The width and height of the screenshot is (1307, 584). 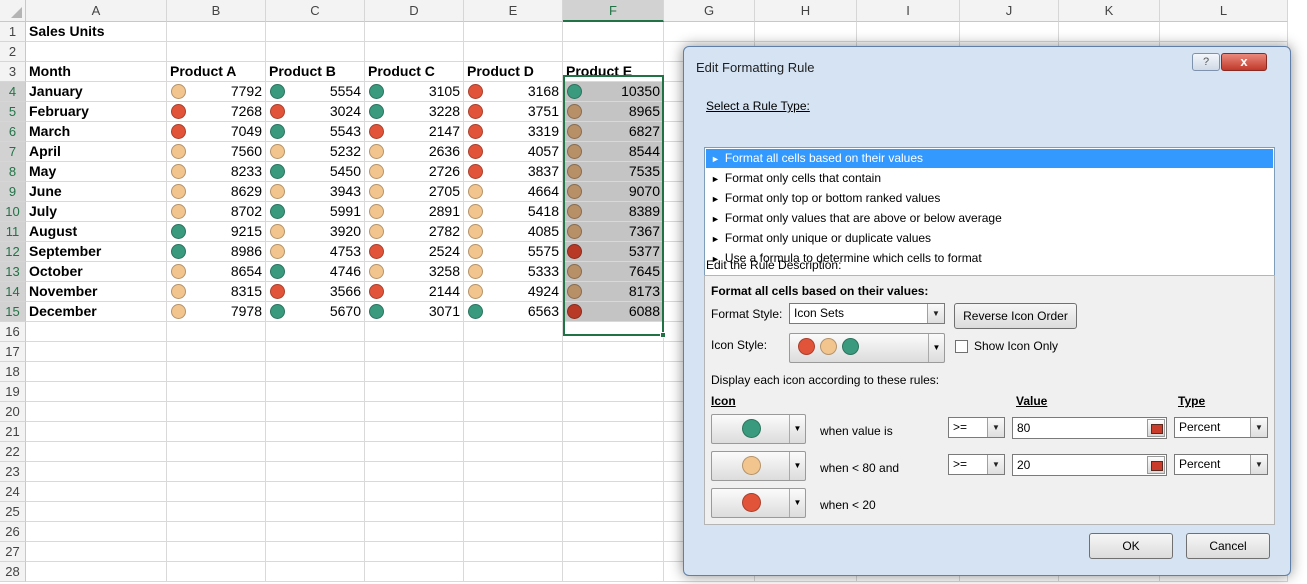 What do you see at coordinates (513, 92) in the screenshot?
I see `value-cell: 3168` at bounding box center [513, 92].